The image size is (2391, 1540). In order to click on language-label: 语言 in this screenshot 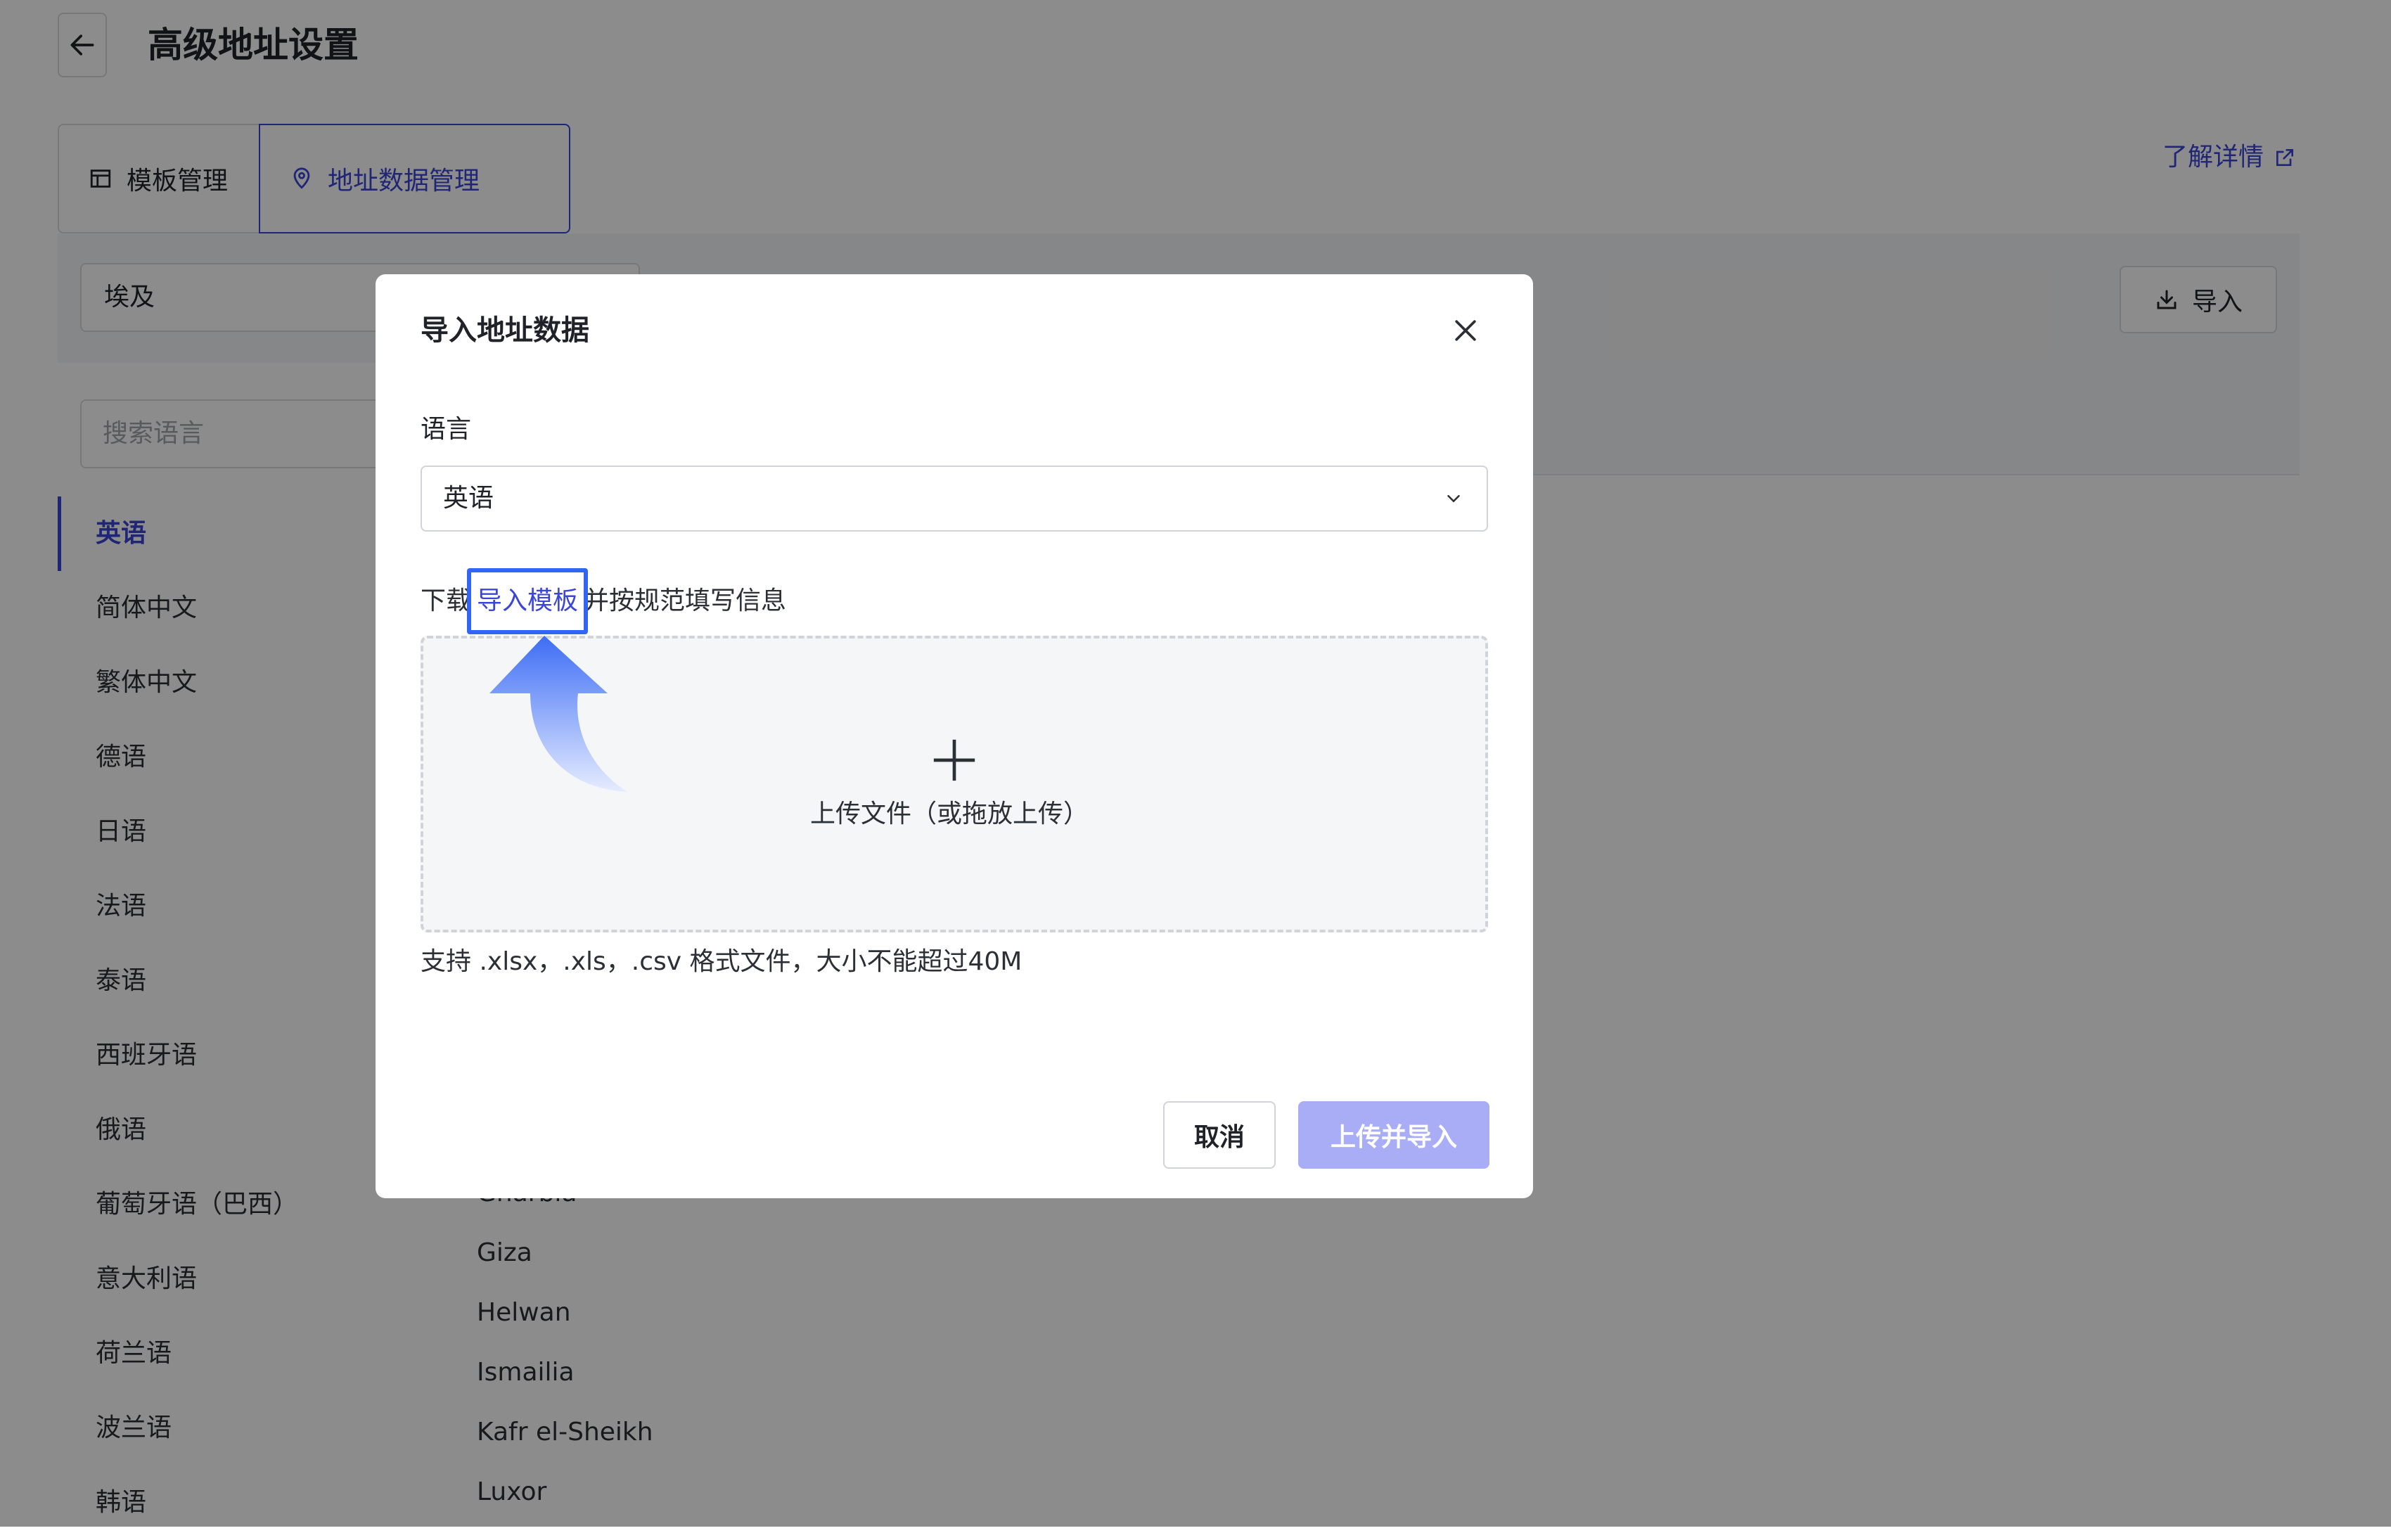, I will do `click(447, 429)`.